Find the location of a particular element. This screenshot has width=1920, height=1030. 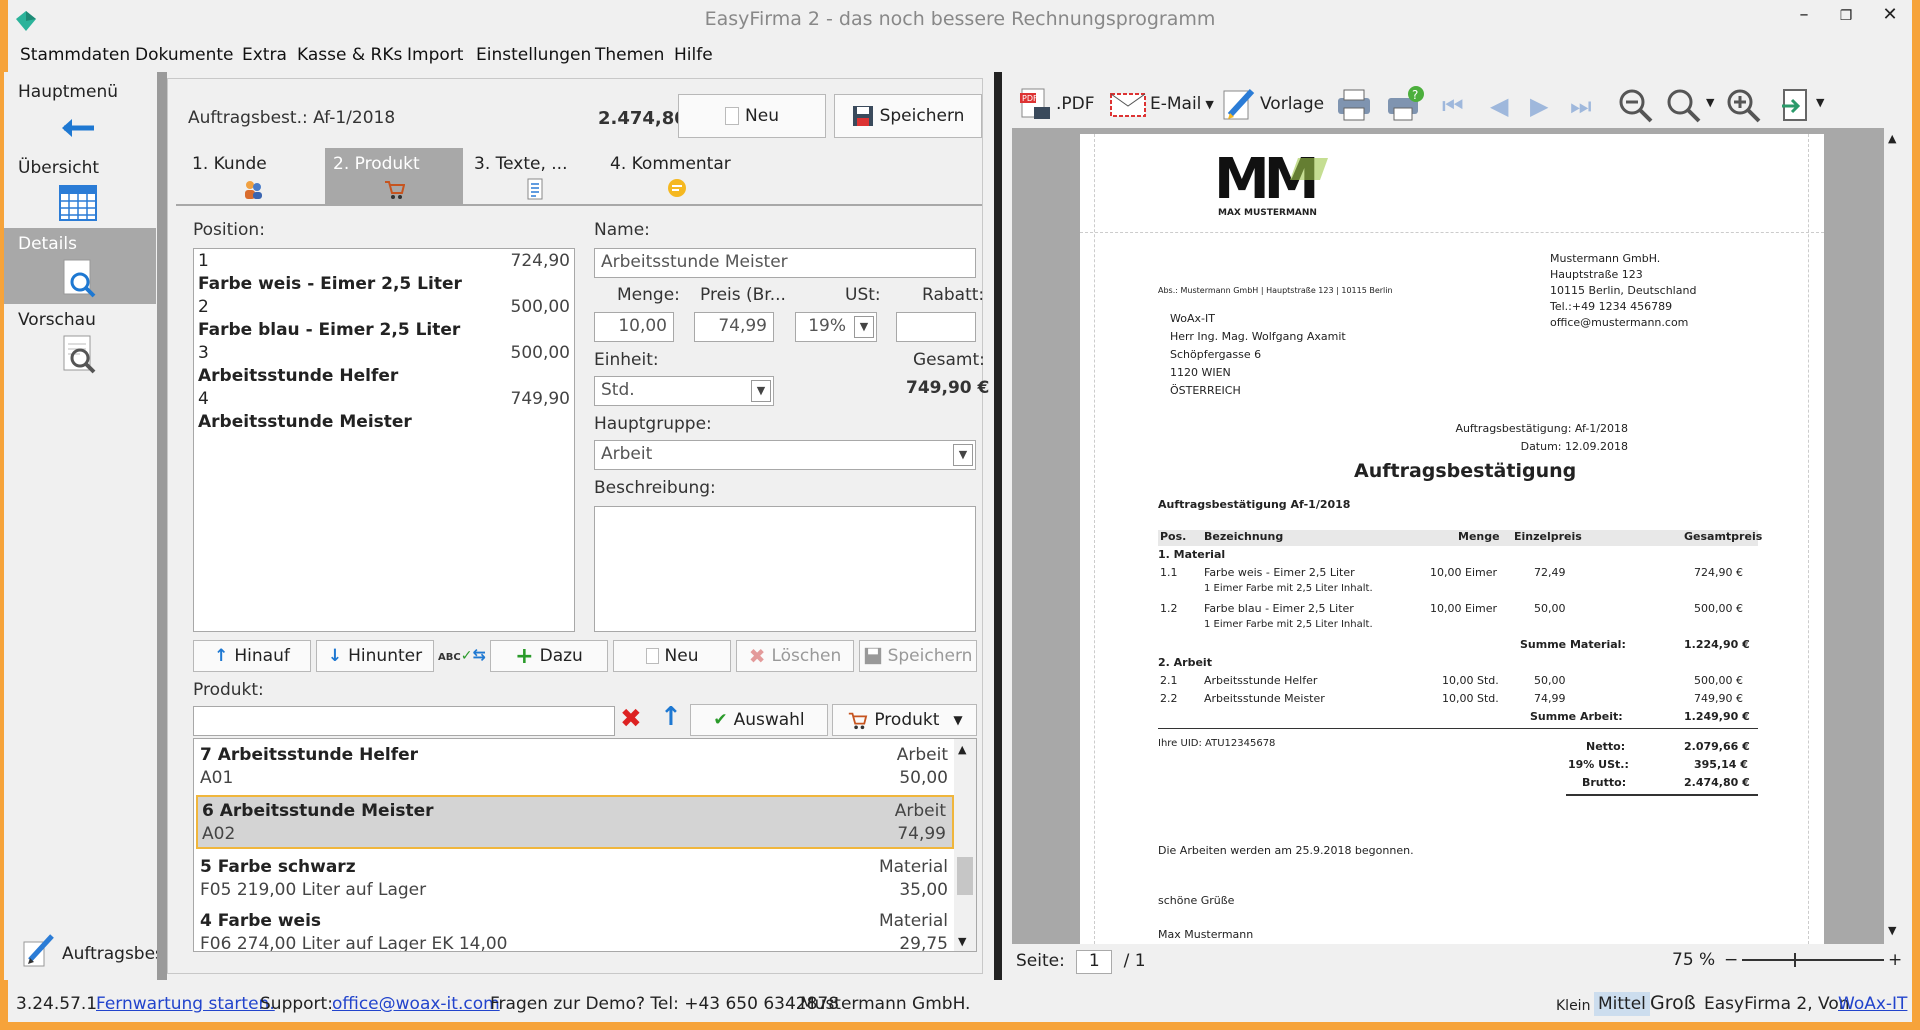

nav-main-menu: Hauptmenü is located at coordinates (80, 114).